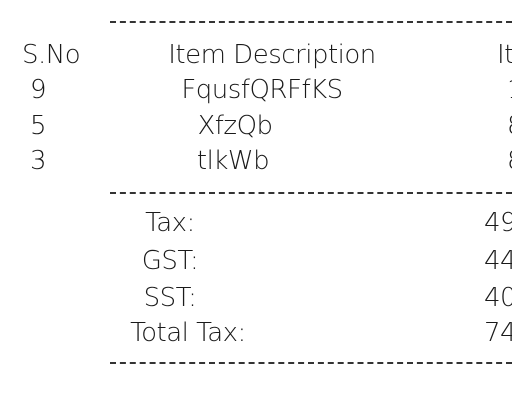 The image size is (512, 400). I want to click on divider-middle, so click(311, 193).